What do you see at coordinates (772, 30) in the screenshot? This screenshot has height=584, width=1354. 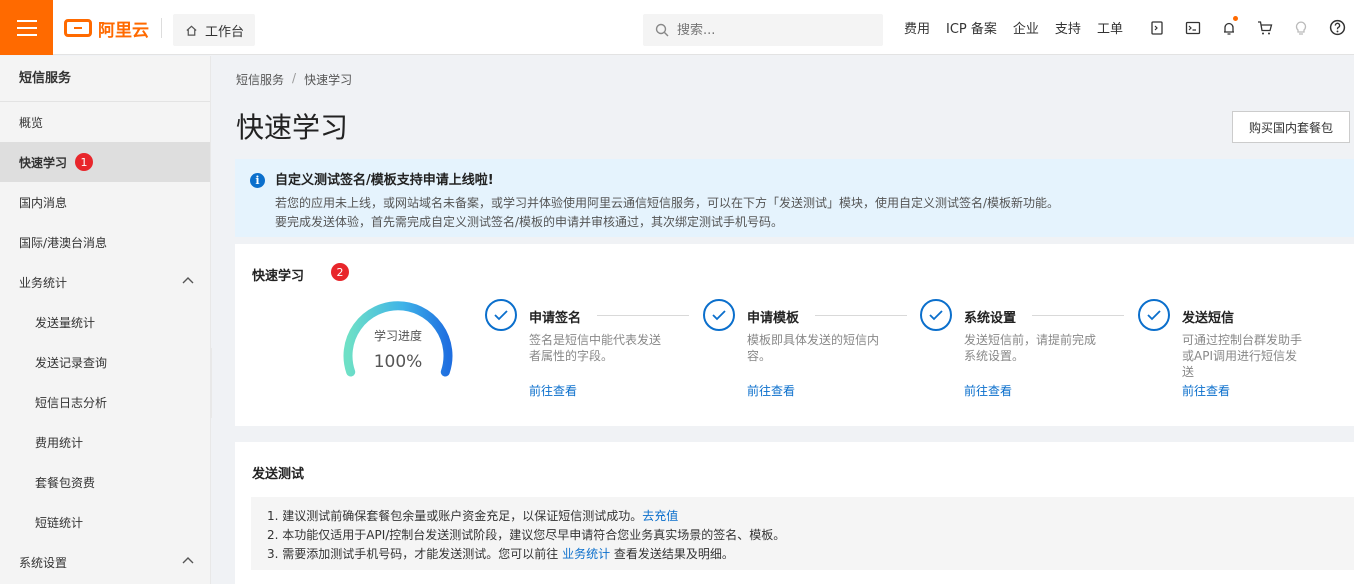 I see `search-input` at bounding box center [772, 30].